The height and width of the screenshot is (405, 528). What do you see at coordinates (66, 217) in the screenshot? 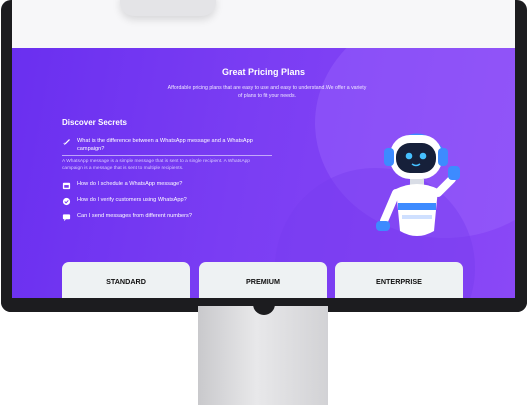
I see `chat-icon` at bounding box center [66, 217].